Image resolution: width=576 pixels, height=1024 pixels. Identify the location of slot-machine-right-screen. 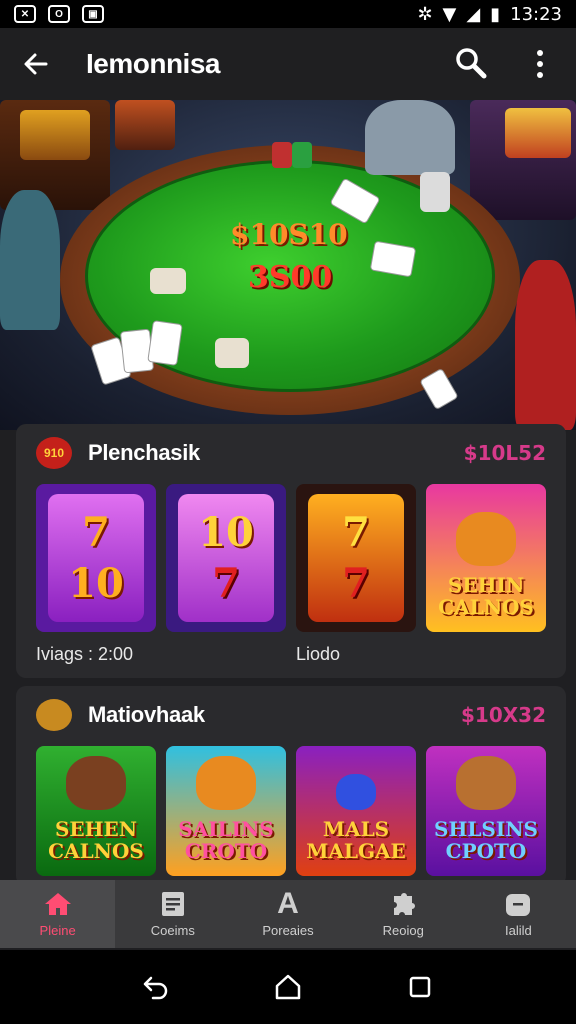
(538, 133).